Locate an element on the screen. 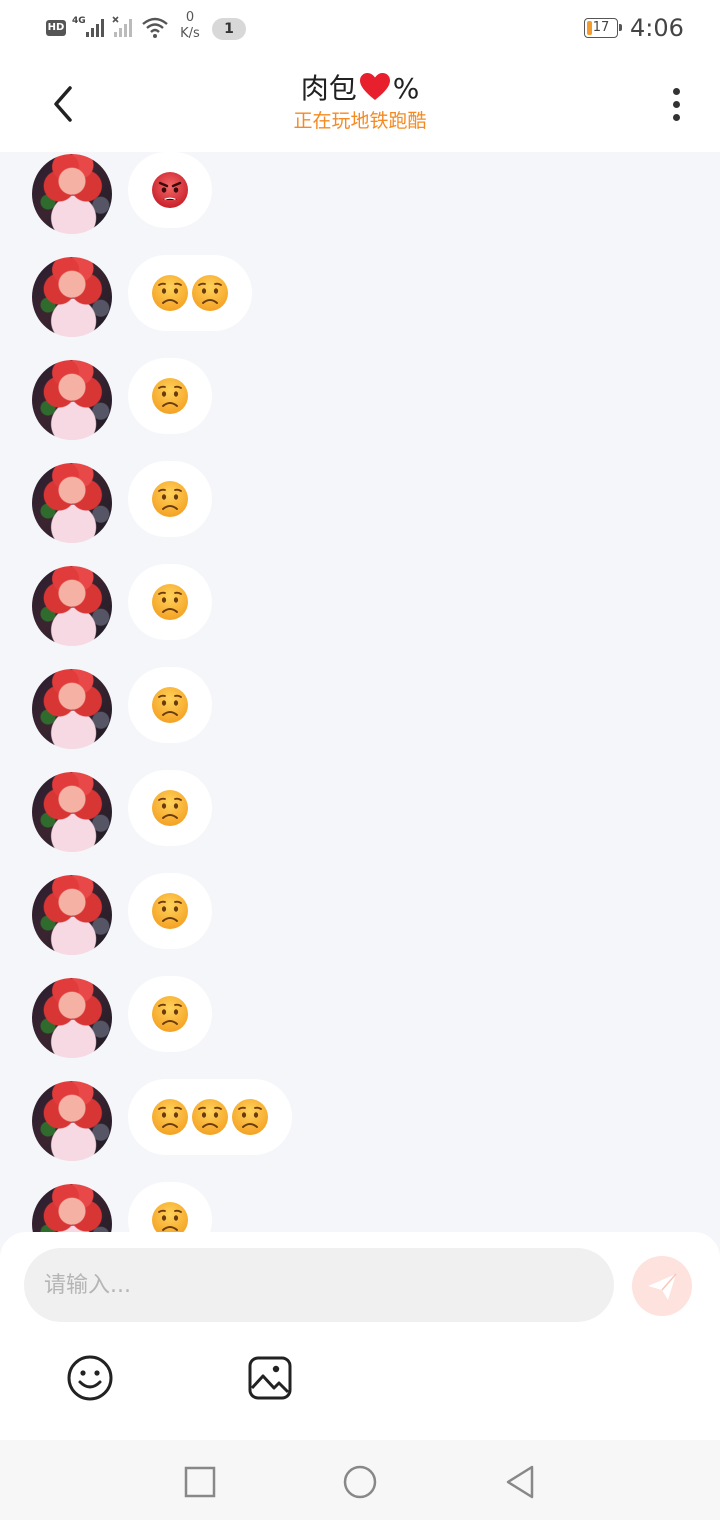  contact-name-suffix: % is located at coordinates (406, 88).